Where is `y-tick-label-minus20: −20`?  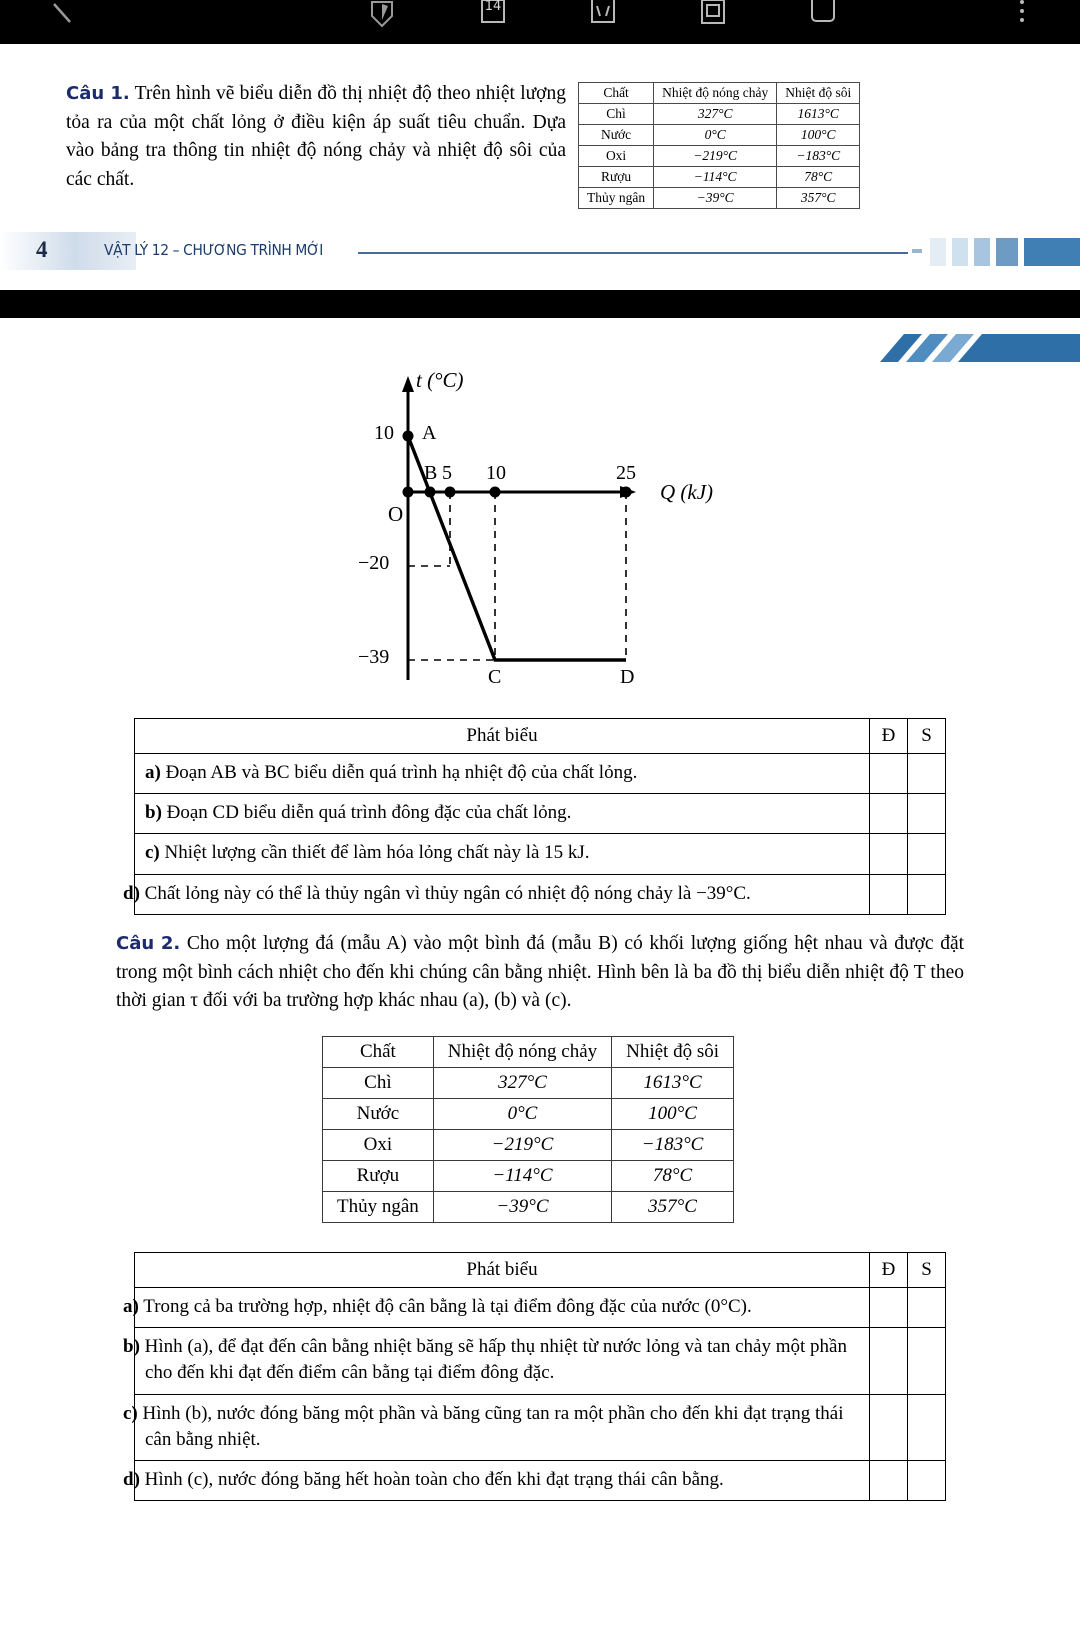 y-tick-label-minus20: −20 is located at coordinates (374, 563).